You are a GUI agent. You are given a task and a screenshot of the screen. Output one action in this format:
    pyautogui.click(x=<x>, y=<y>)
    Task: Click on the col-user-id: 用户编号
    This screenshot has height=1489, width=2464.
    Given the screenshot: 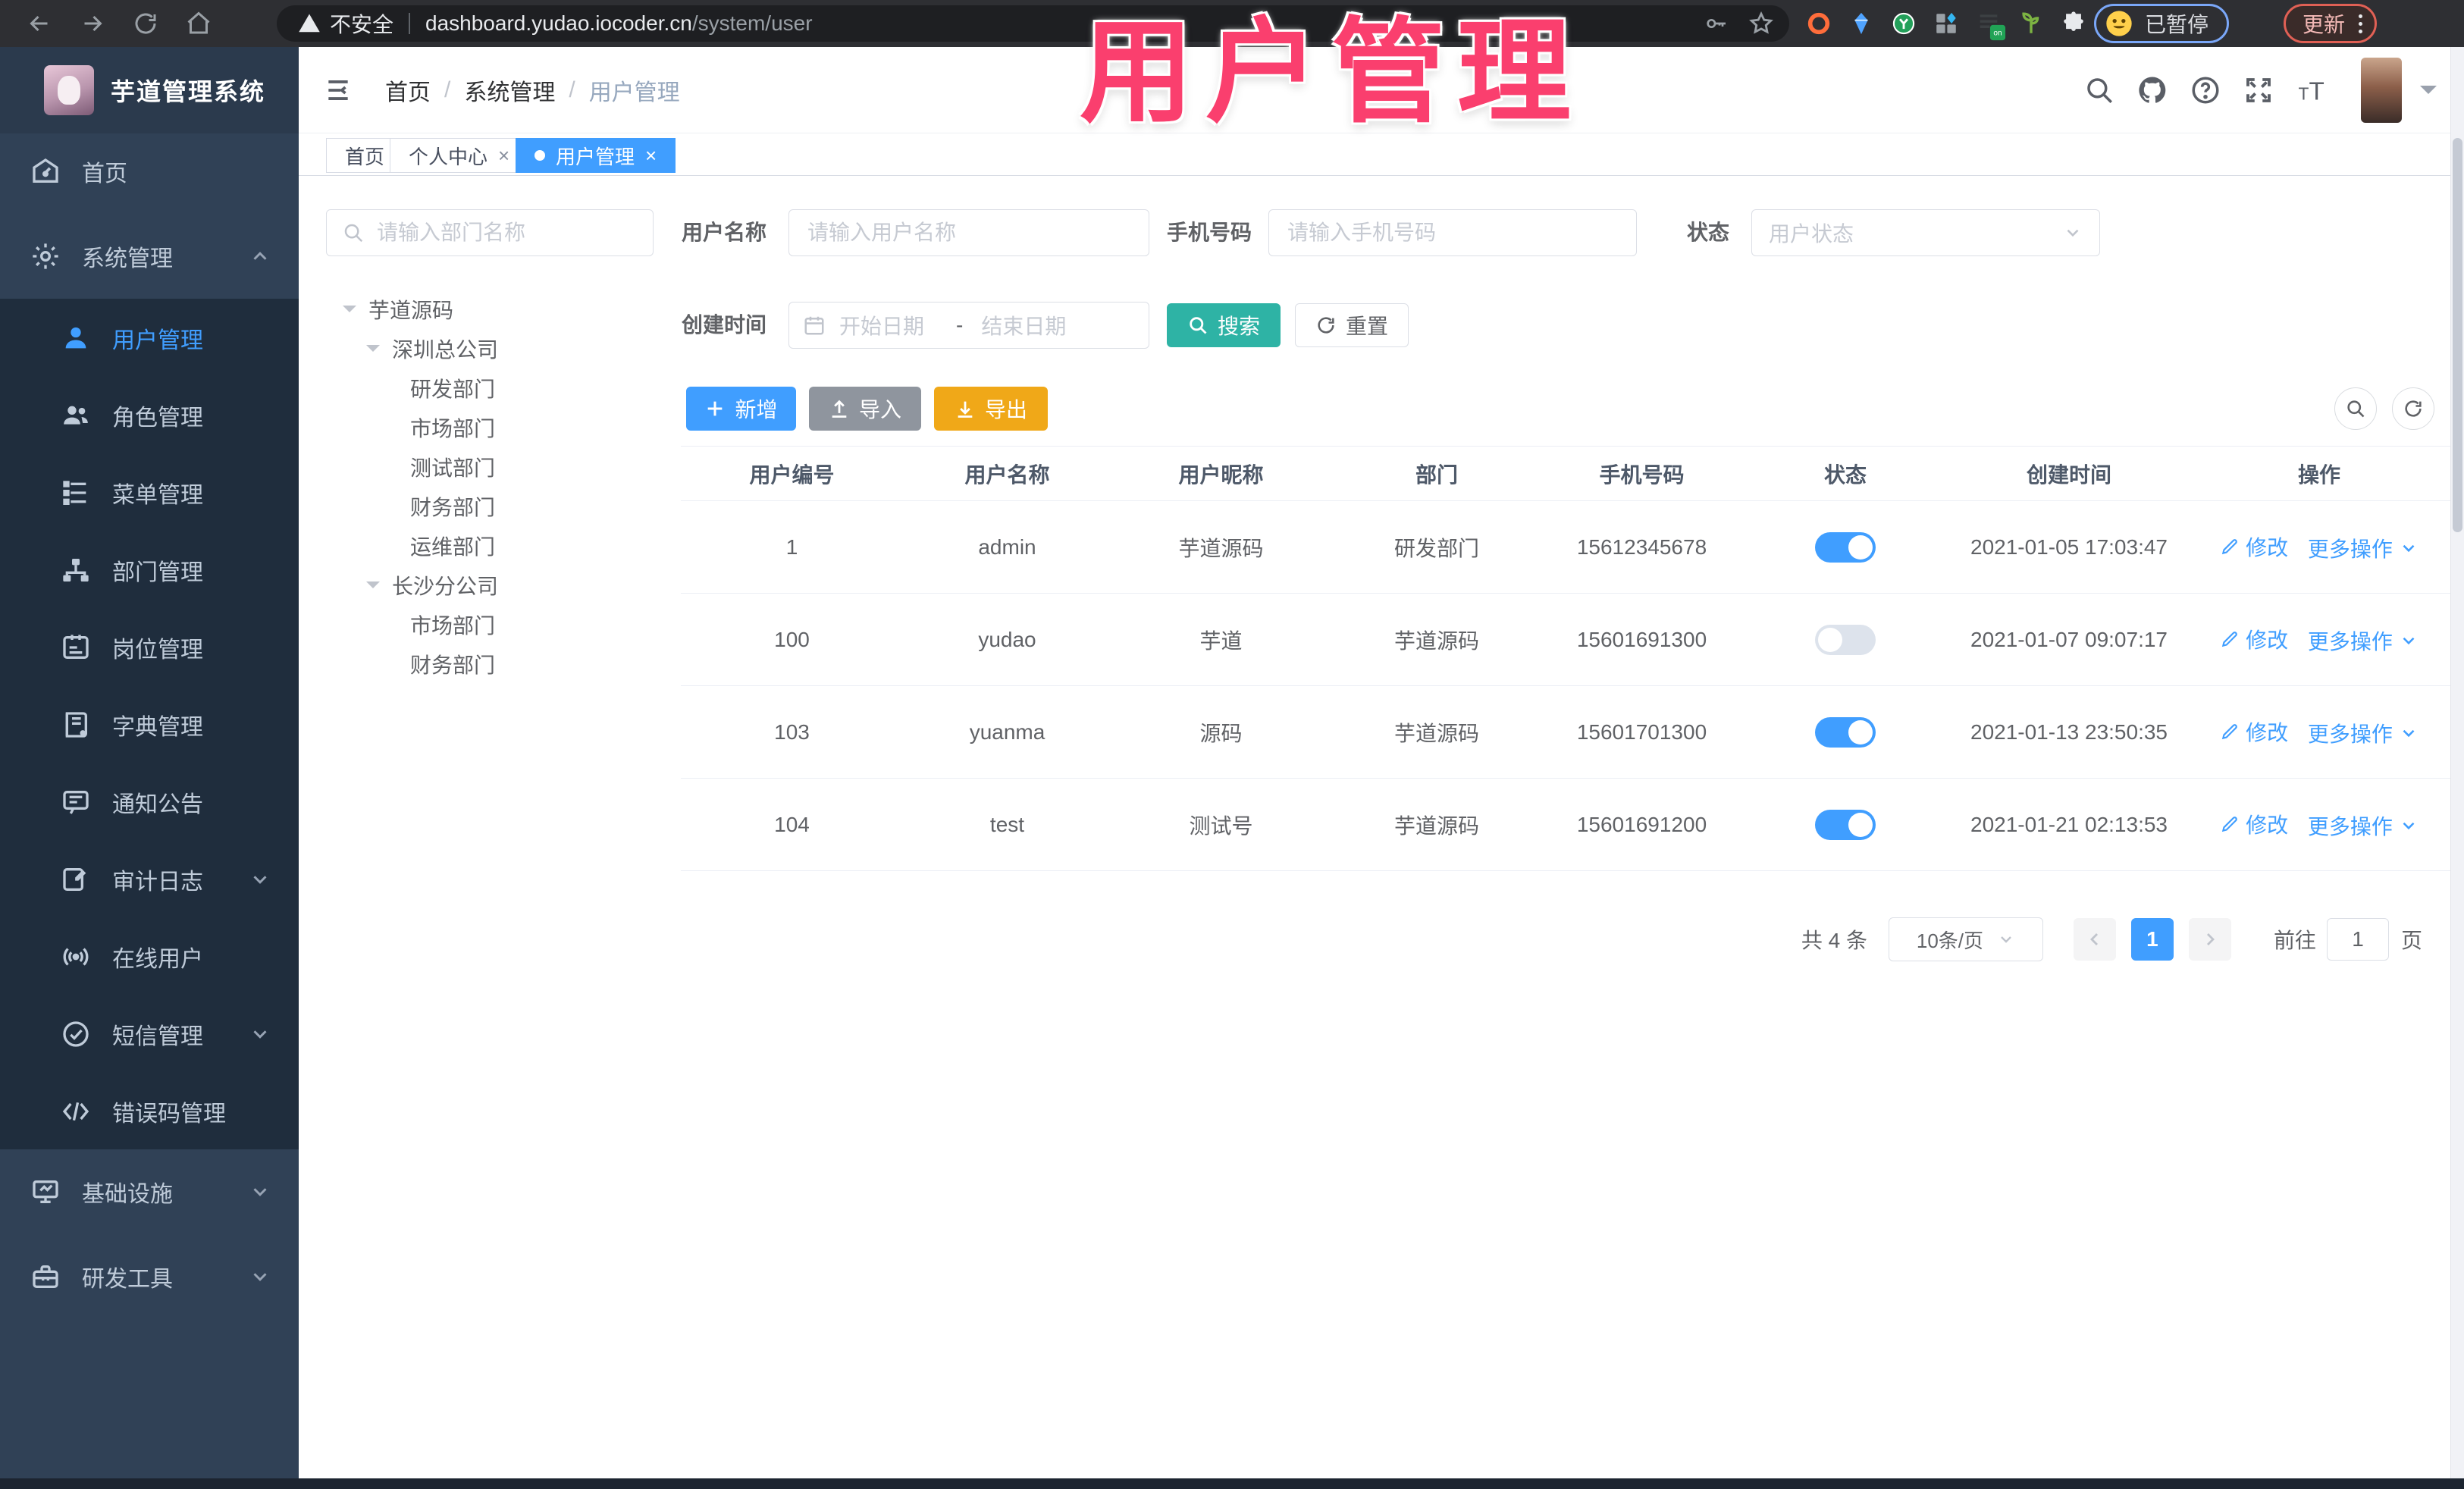 What is the action you would take?
    pyautogui.click(x=792, y=474)
    